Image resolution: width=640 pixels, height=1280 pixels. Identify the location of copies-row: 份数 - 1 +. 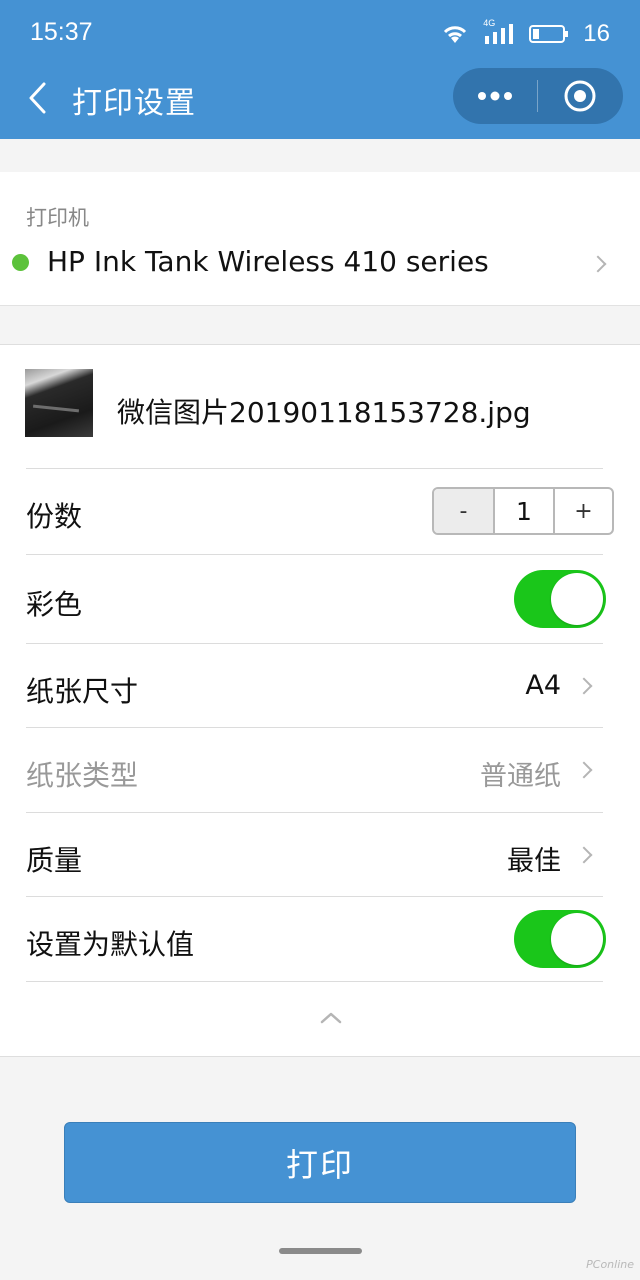
(320, 511).